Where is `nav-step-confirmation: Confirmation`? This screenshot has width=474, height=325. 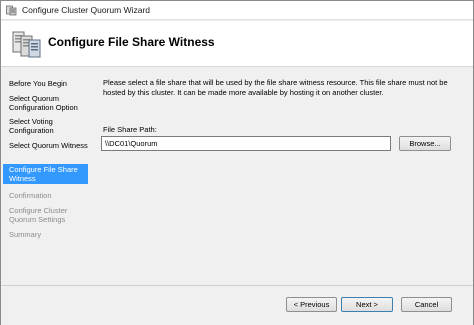 nav-step-confirmation: Confirmation is located at coordinates (30, 195).